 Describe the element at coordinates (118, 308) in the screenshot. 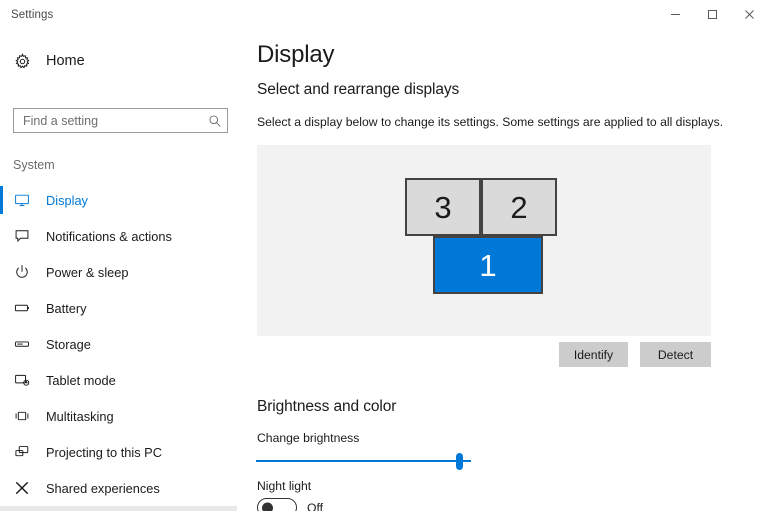

I see `sidebar-item-battery: Battery` at that location.